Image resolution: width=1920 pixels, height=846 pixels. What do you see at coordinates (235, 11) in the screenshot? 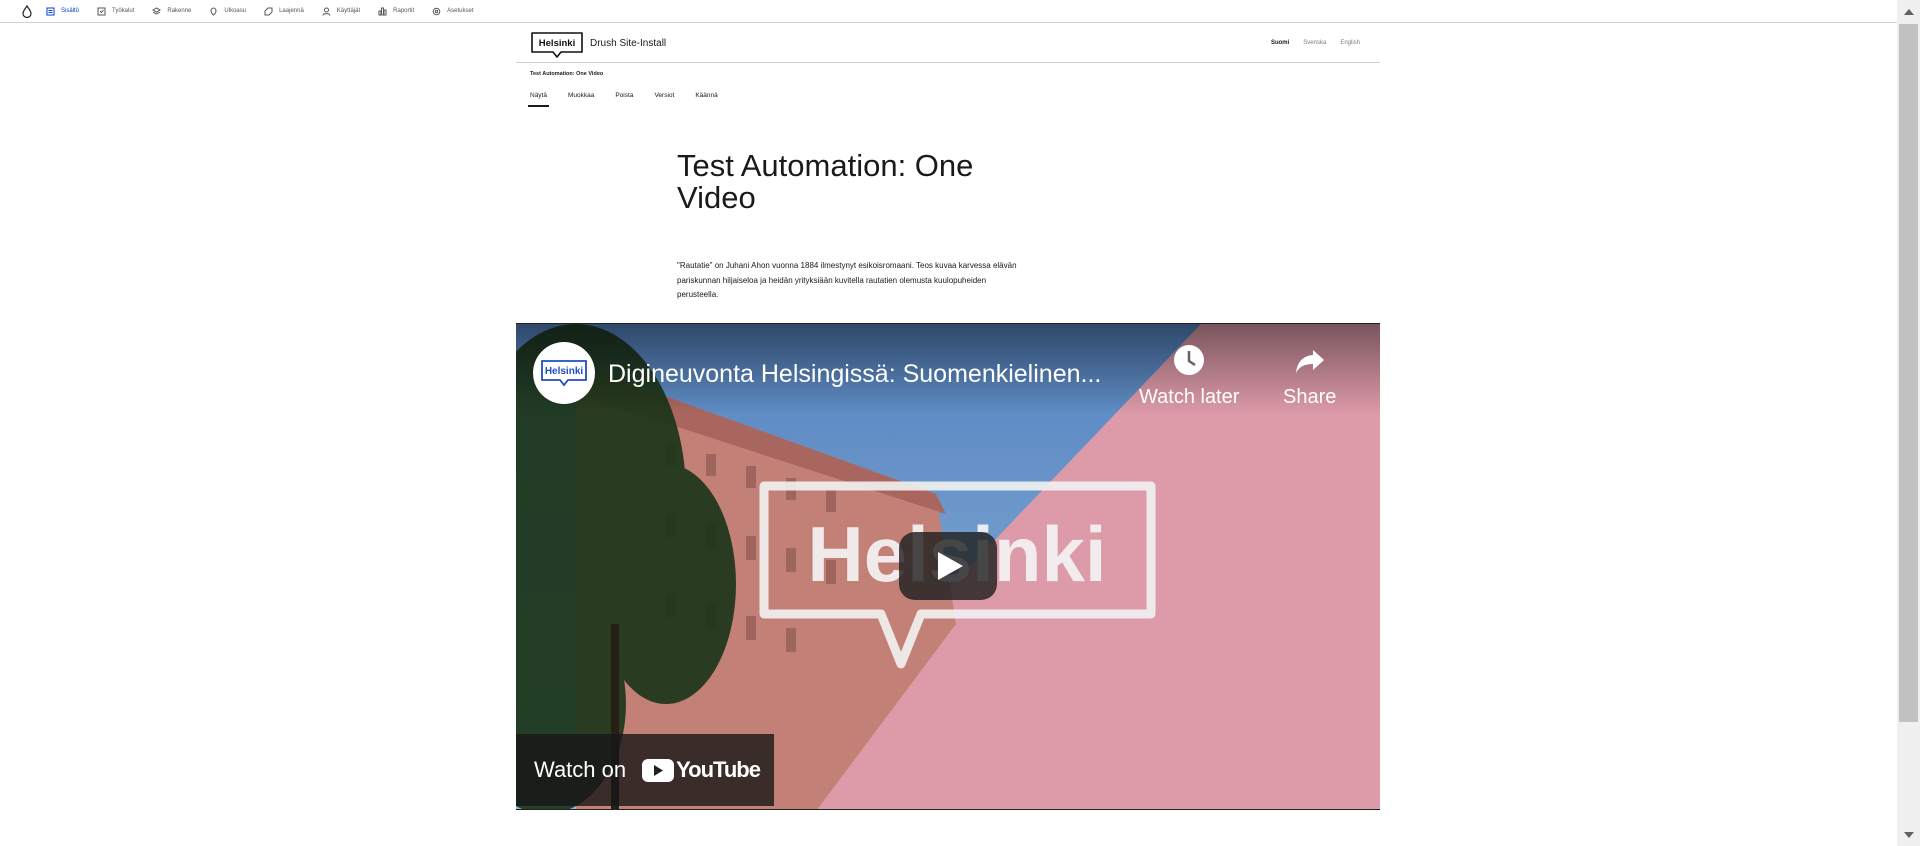
I see `toolbar-item-label: Ulkoasu` at bounding box center [235, 11].